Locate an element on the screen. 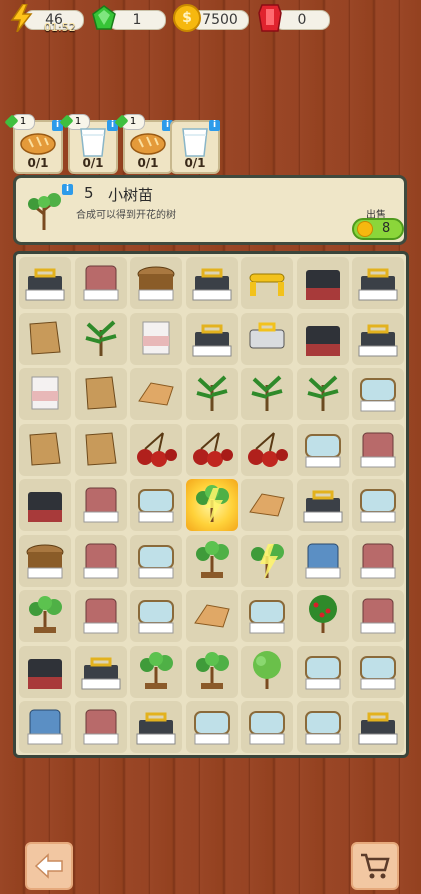 The width and height of the screenshot is (421, 894). shop-button is located at coordinates (375, 866).